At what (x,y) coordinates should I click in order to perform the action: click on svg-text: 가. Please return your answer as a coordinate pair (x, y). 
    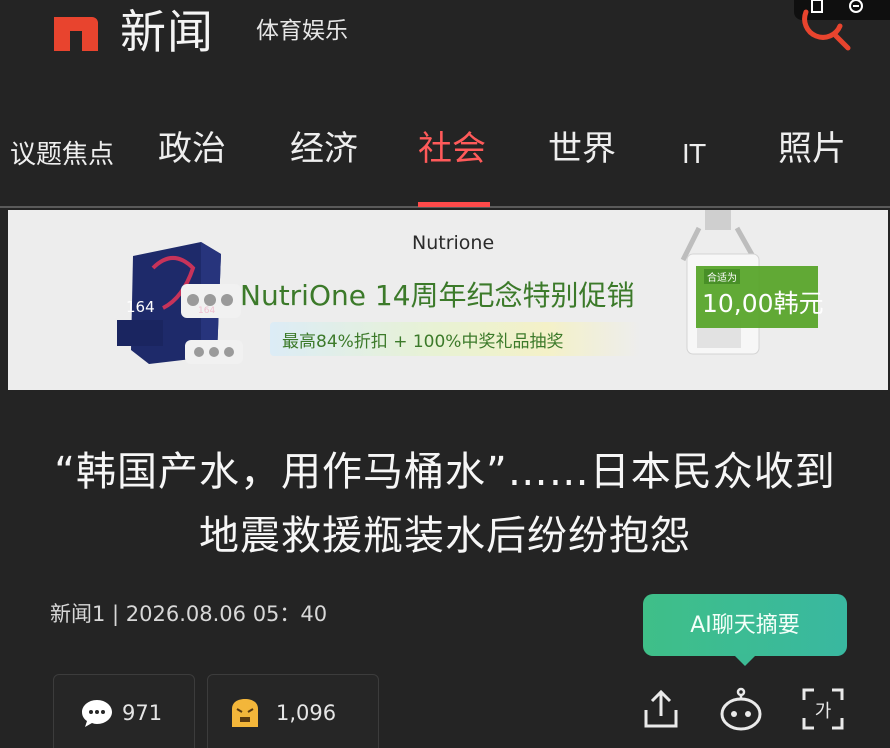
    Looking at the image, I should click on (823, 711).